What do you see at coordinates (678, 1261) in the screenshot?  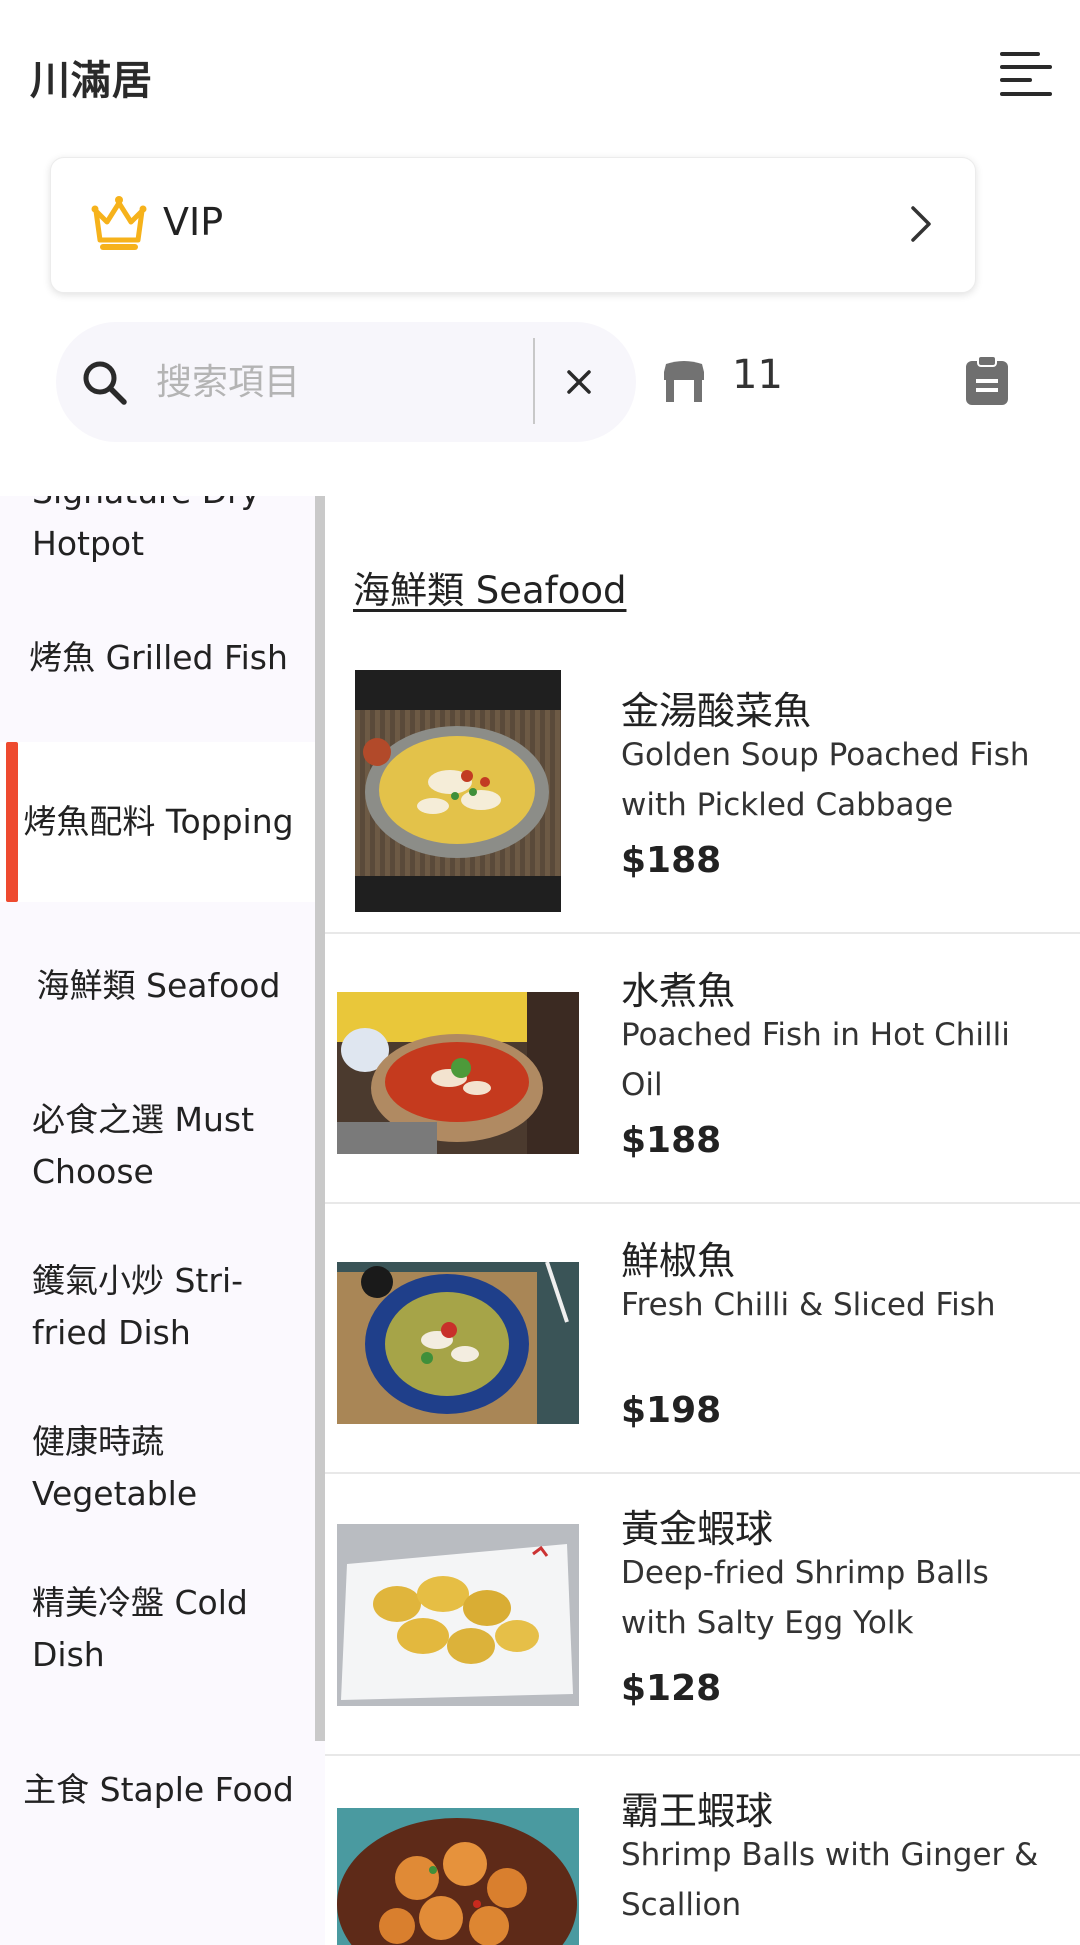 I see `dish-name-zh: 鮮椒魚` at bounding box center [678, 1261].